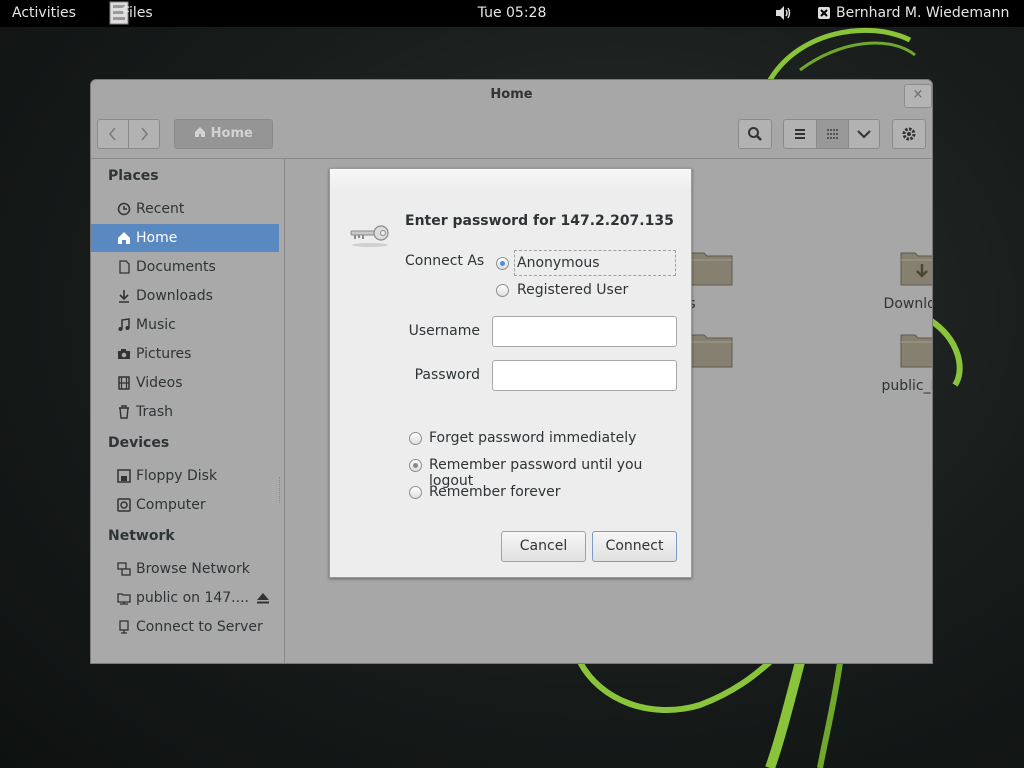  I want to click on registered-user-radio-label: Registered User, so click(572, 290).